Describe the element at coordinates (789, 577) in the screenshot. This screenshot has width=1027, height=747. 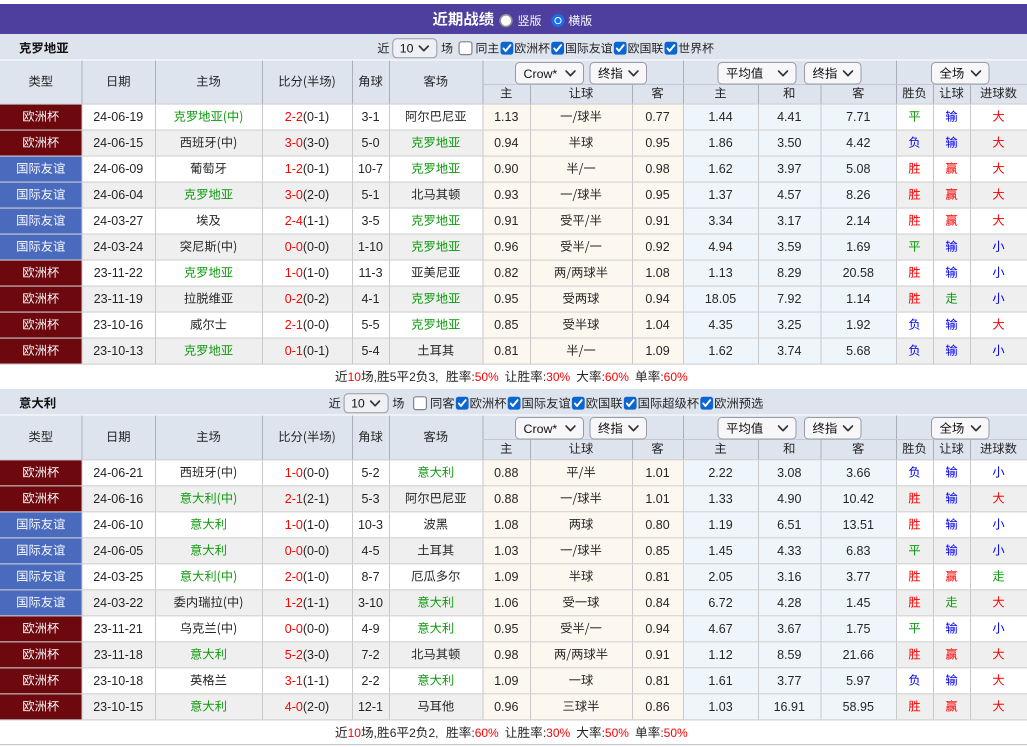
I see `svg-text: 3.16` at that location.